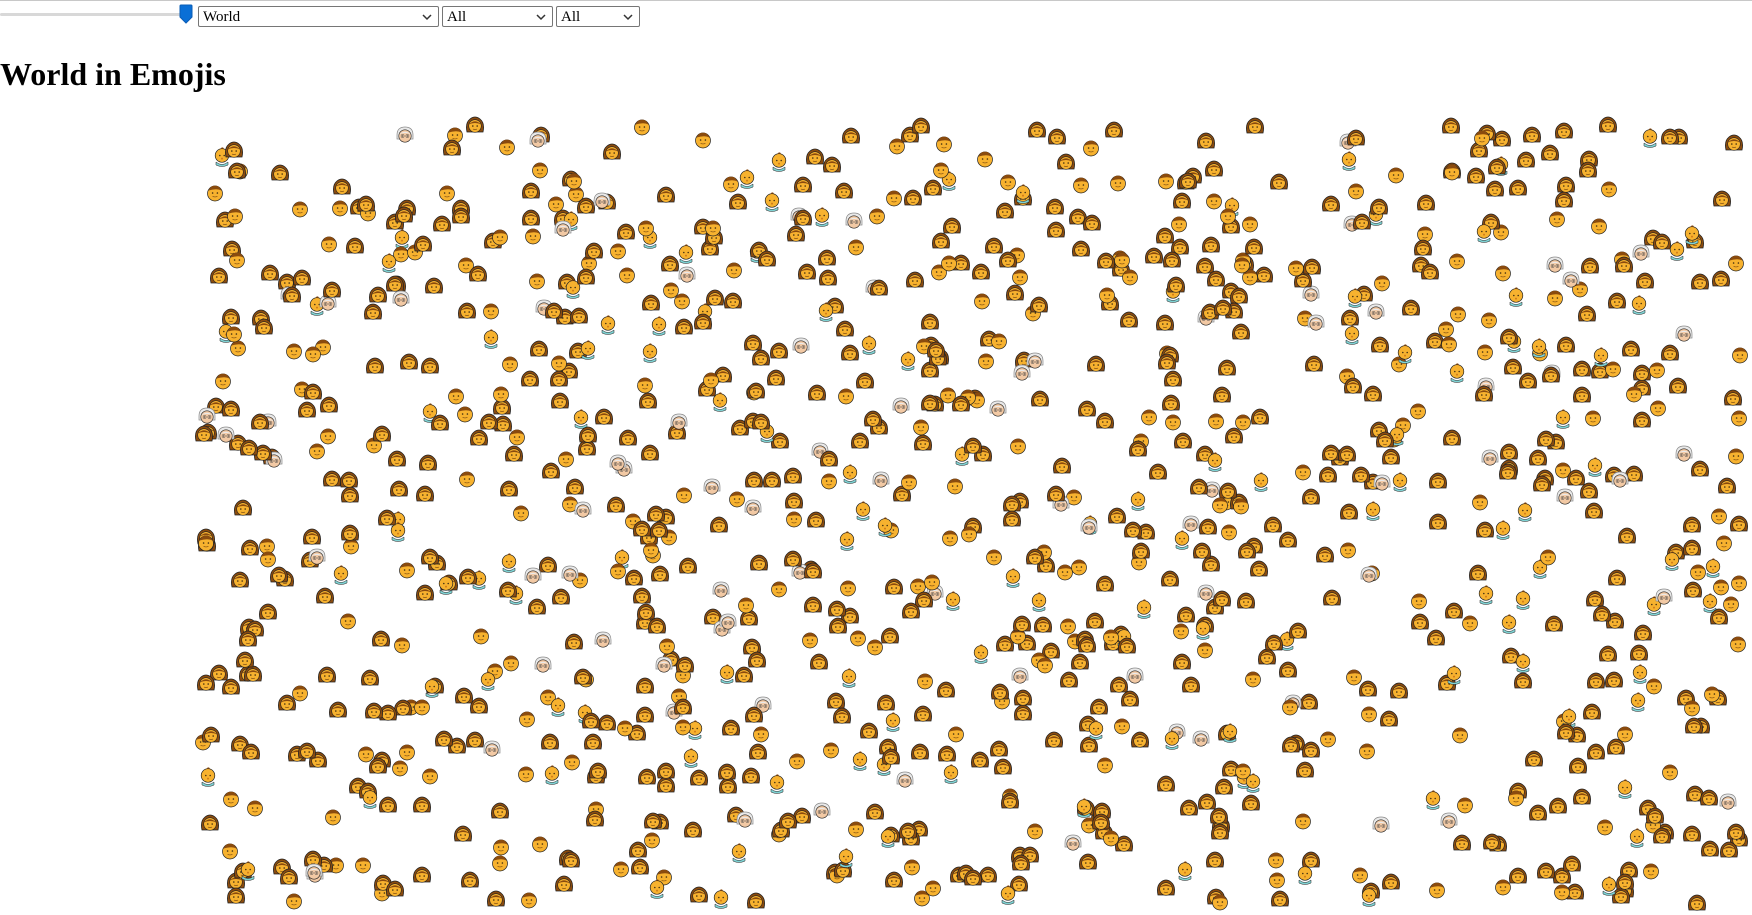  Describe the element at coordinates (497, 16) in the screenshot. I see `filter-a-select: All` at that location.